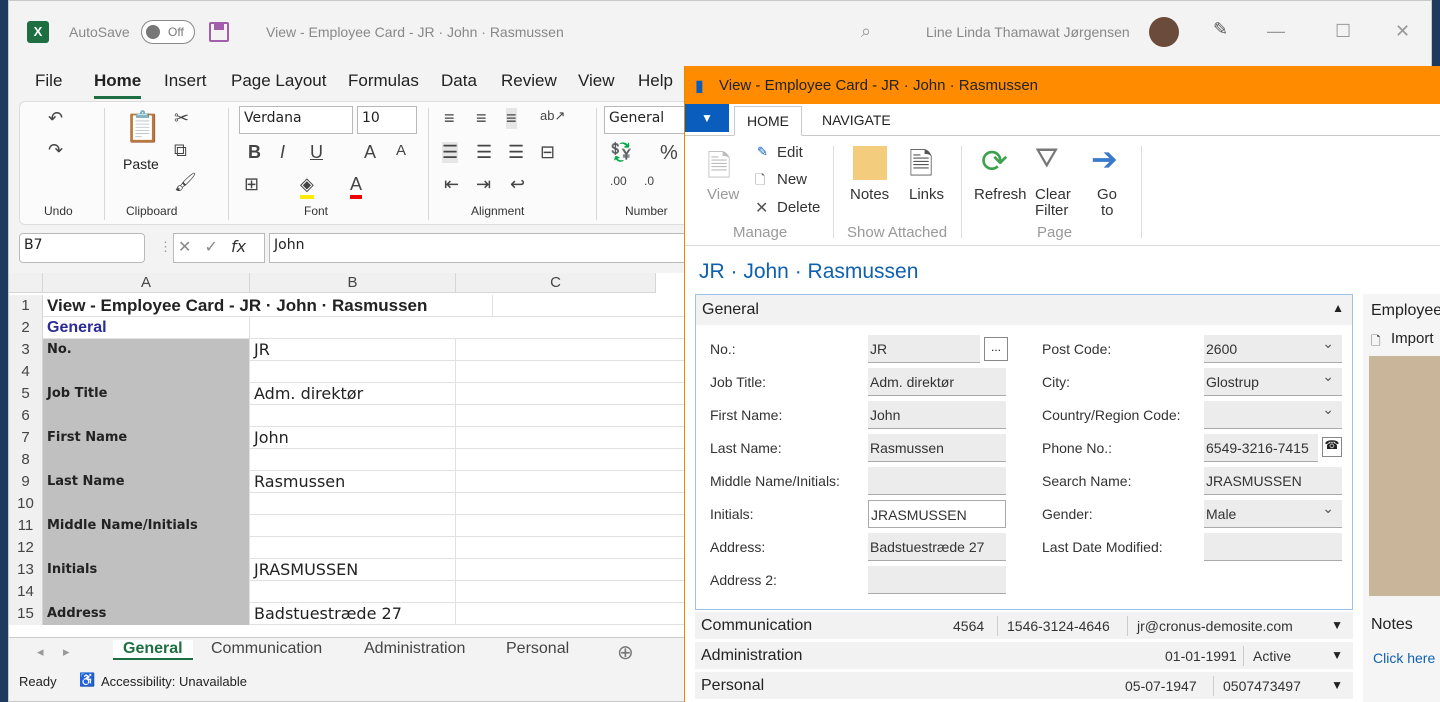  I want to click on links-button-label: Links, so click(926, 194).